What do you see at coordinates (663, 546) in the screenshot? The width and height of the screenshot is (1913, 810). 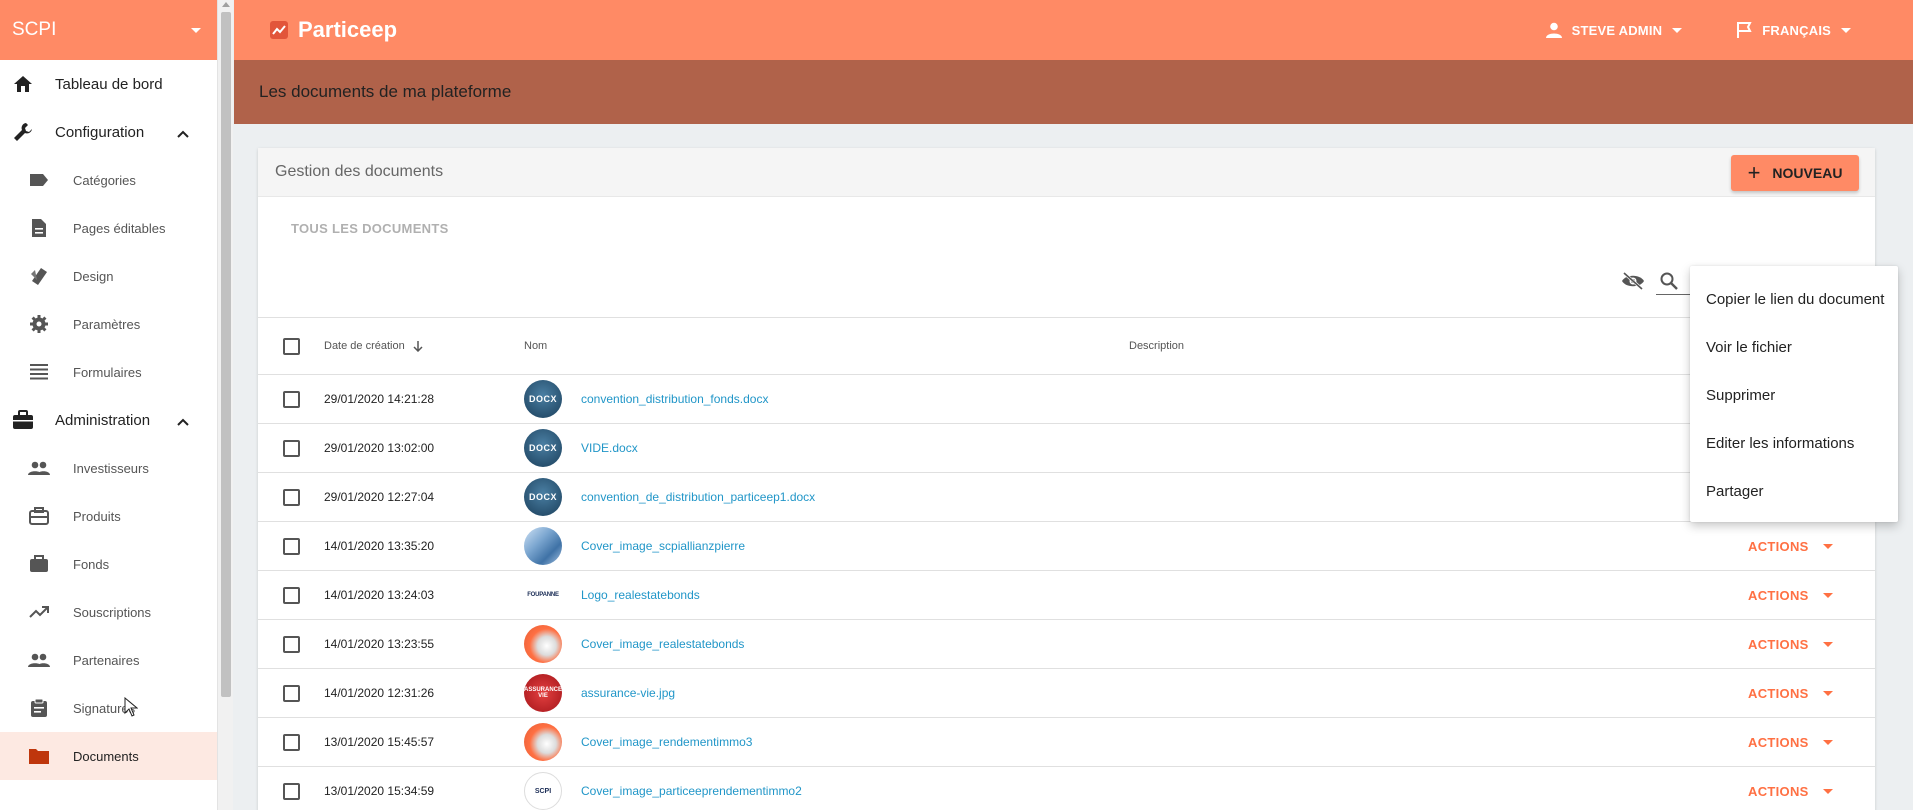 I see `file-name-link: Cover_image_scpiallianzpierre` at bounding box center [663, 546].